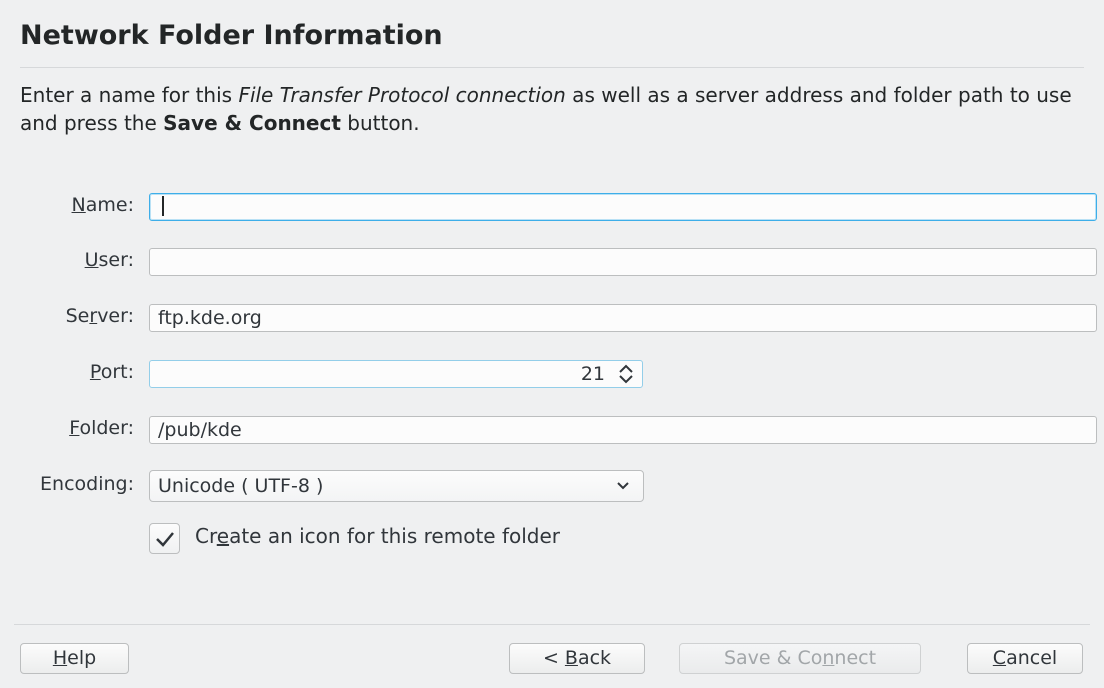 This screenshot has width=1104, height=688. I want to click on port-label-text: ort:, so click(117, 372).